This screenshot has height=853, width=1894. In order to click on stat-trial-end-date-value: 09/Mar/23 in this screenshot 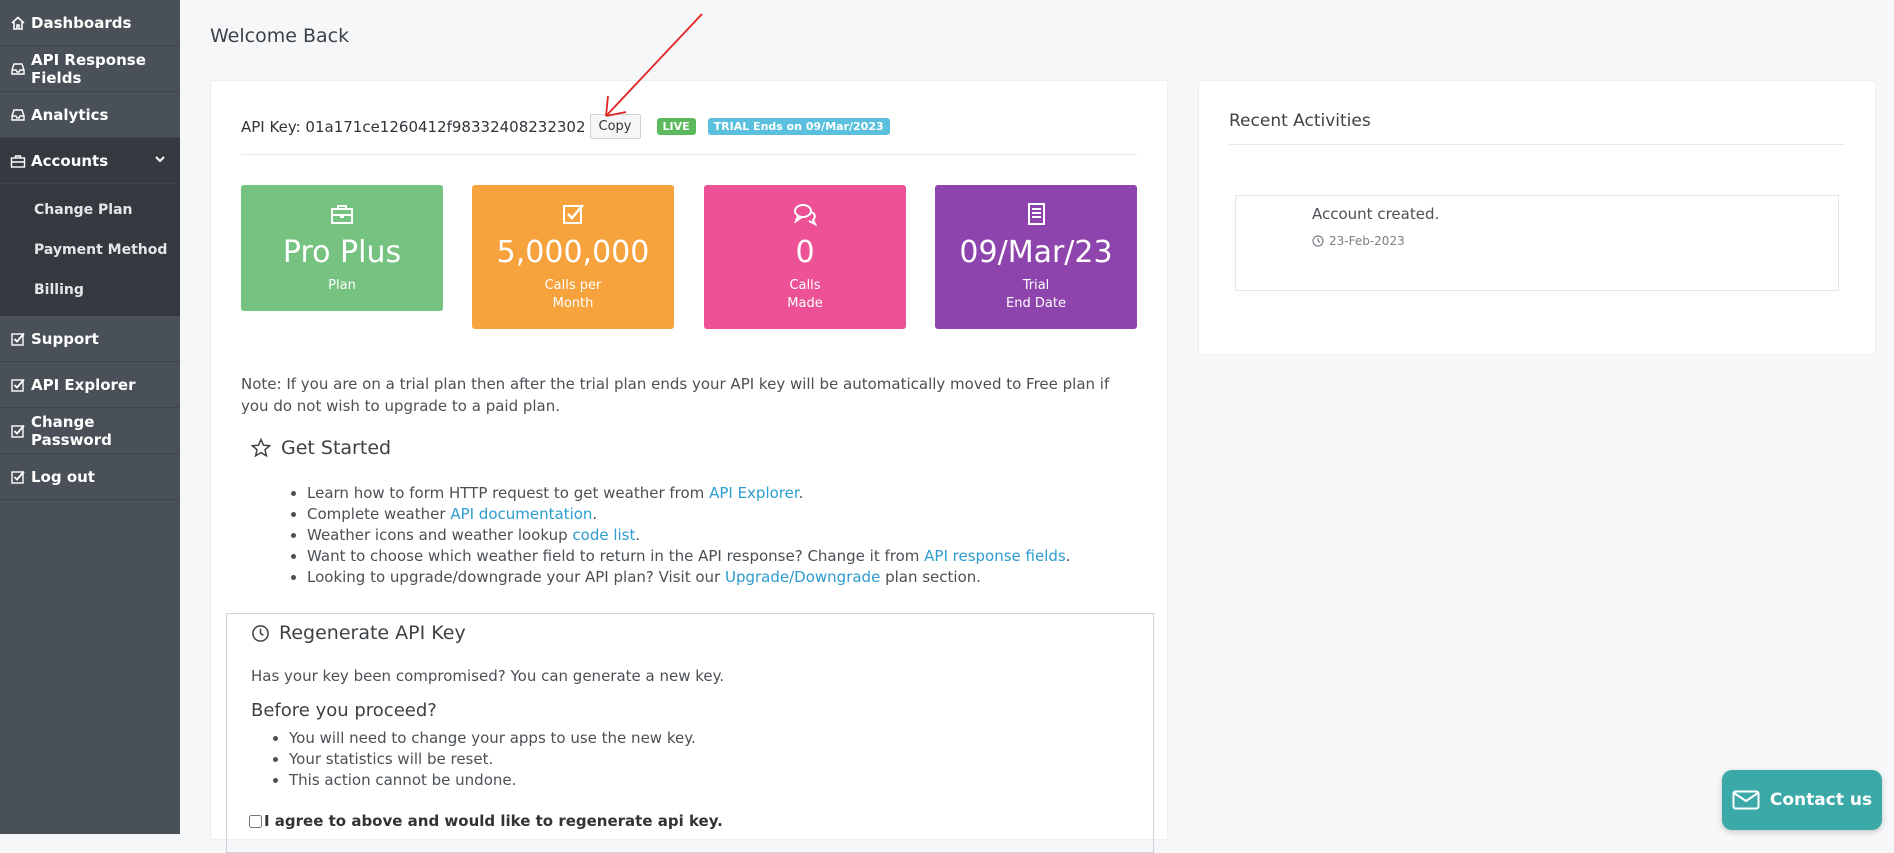, I will do `click(1036, 252)`.